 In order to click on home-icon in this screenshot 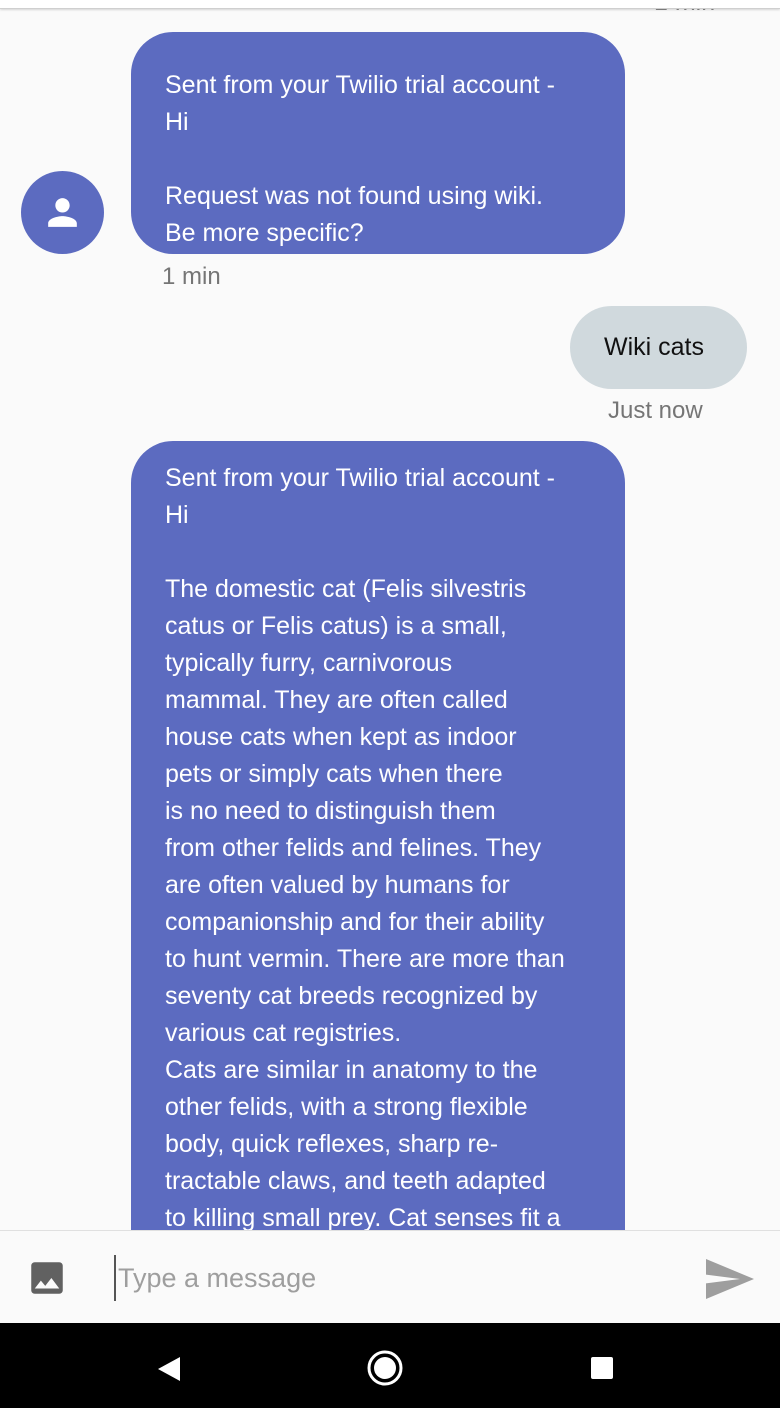, I will do `click(385, 1368)`.